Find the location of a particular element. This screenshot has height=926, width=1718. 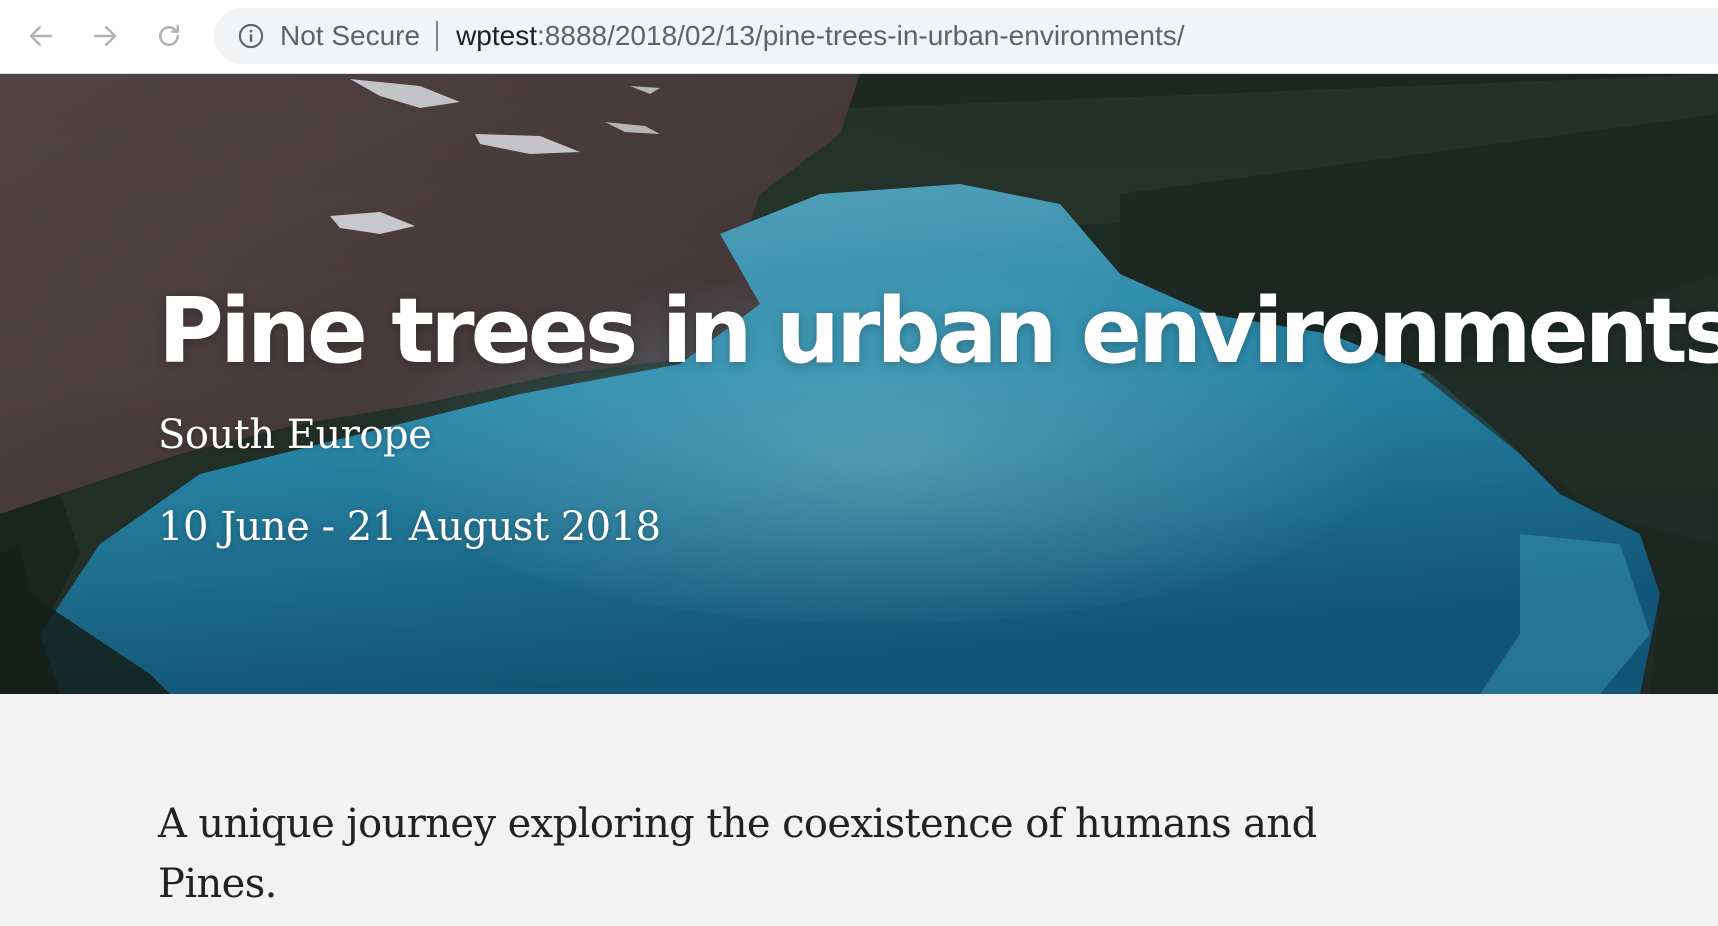

trip-location: South Europe is located at coordinates (295, 435).